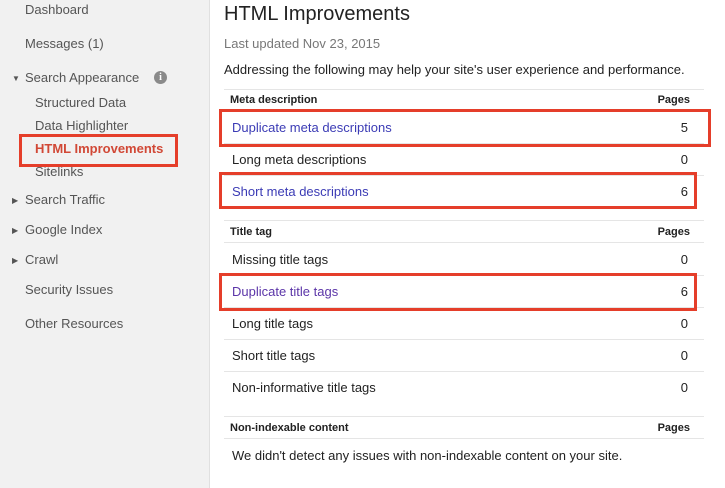 The image size is (725, 488). I want to click on table-row-label: Non-informative title tags, so click(304, 387).